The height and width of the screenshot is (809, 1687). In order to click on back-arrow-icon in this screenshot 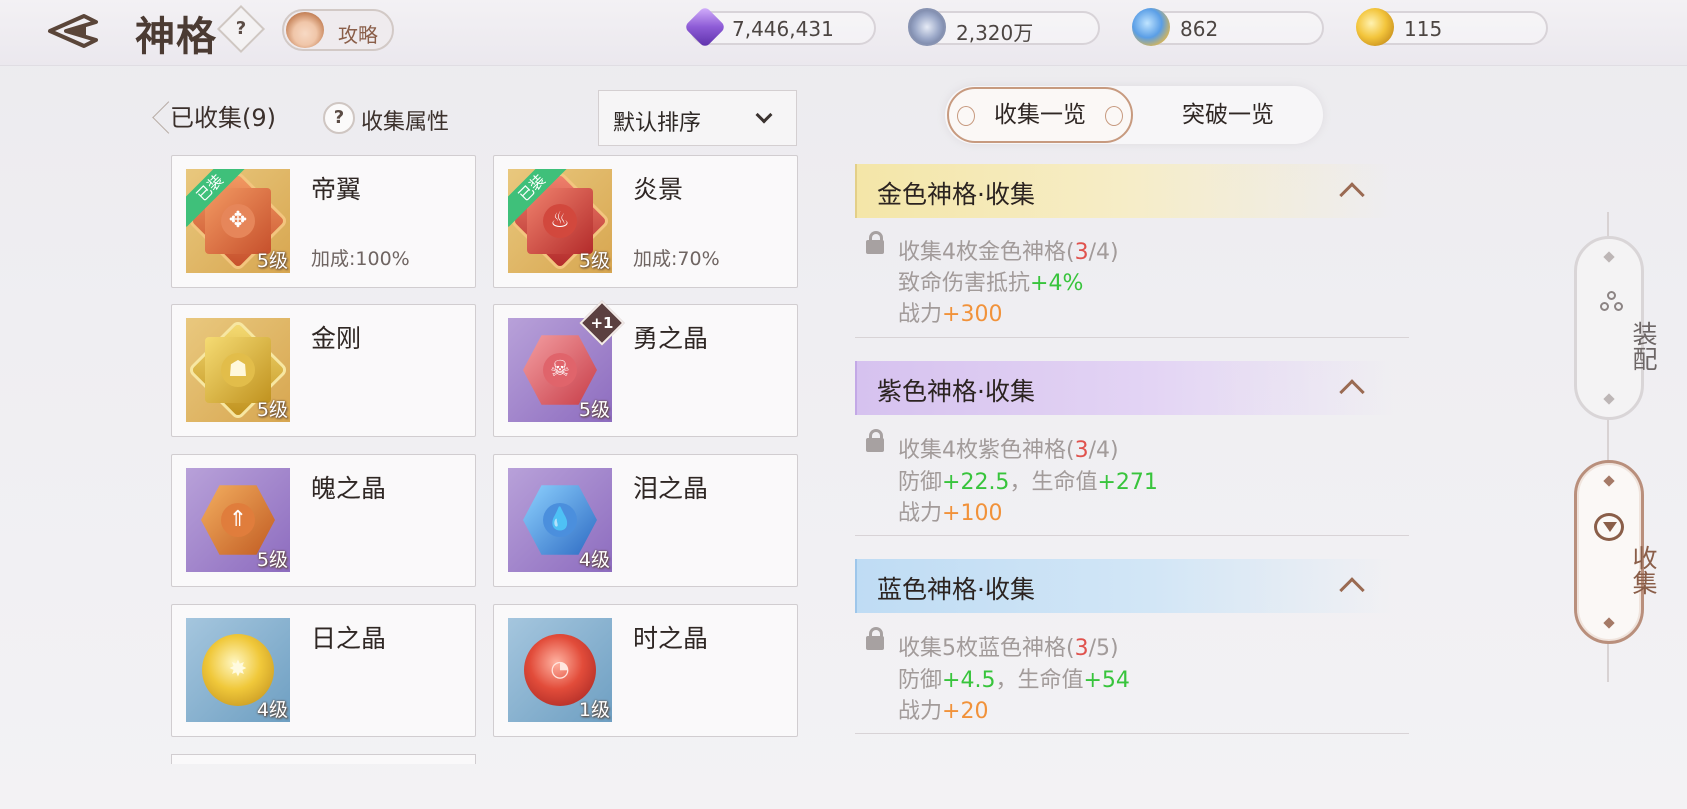, I will do `click(73, 31)`.